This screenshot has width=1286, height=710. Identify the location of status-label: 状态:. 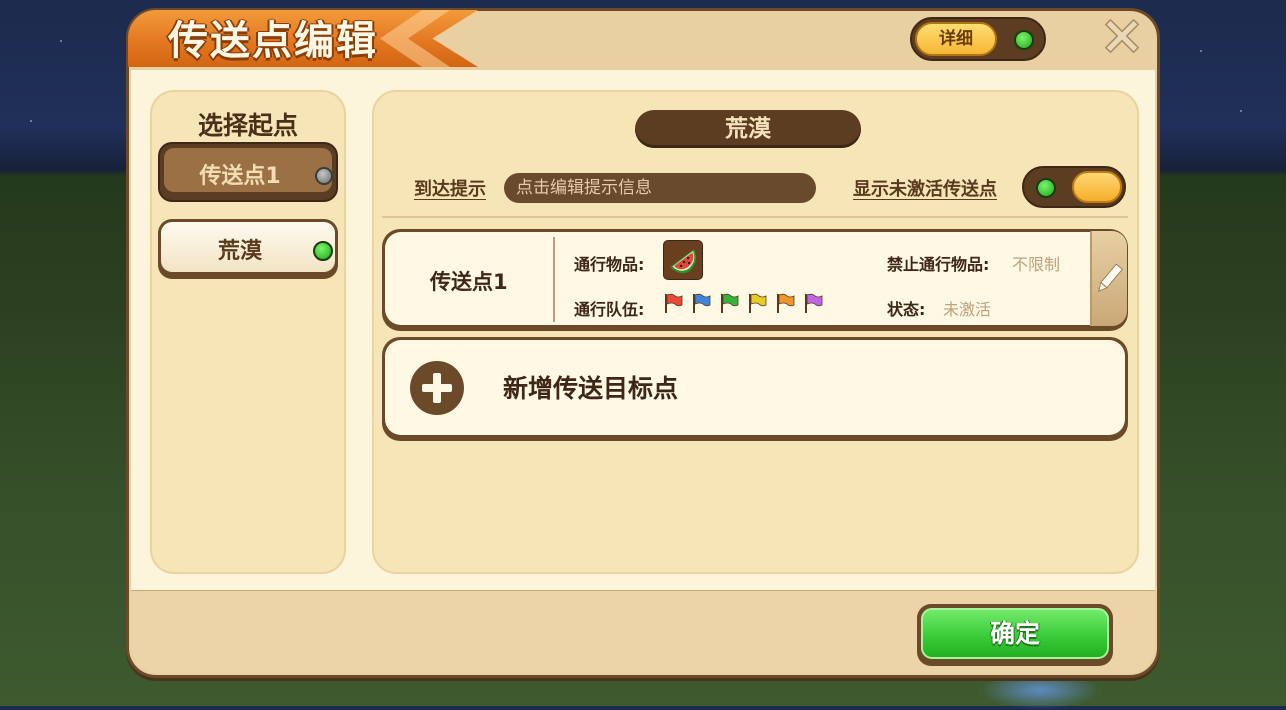
(906, 309).